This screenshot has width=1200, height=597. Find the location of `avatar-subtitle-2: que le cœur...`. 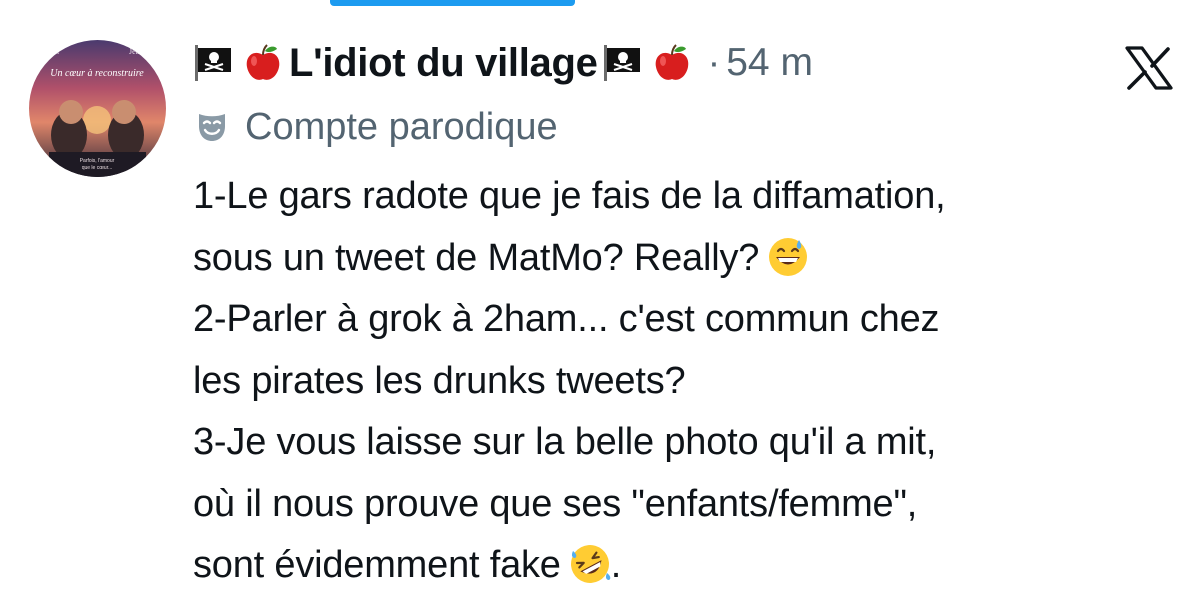

avatar-subtitle-2: que le cœur... is located at coordinates (97, 168).